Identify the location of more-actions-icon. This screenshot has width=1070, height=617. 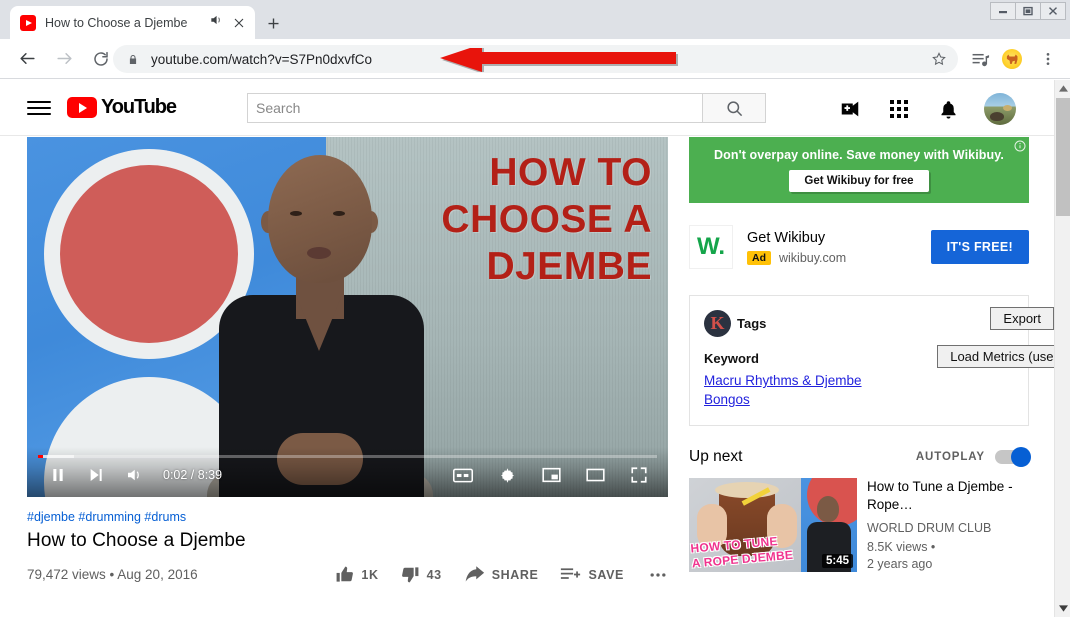
(658, 575).